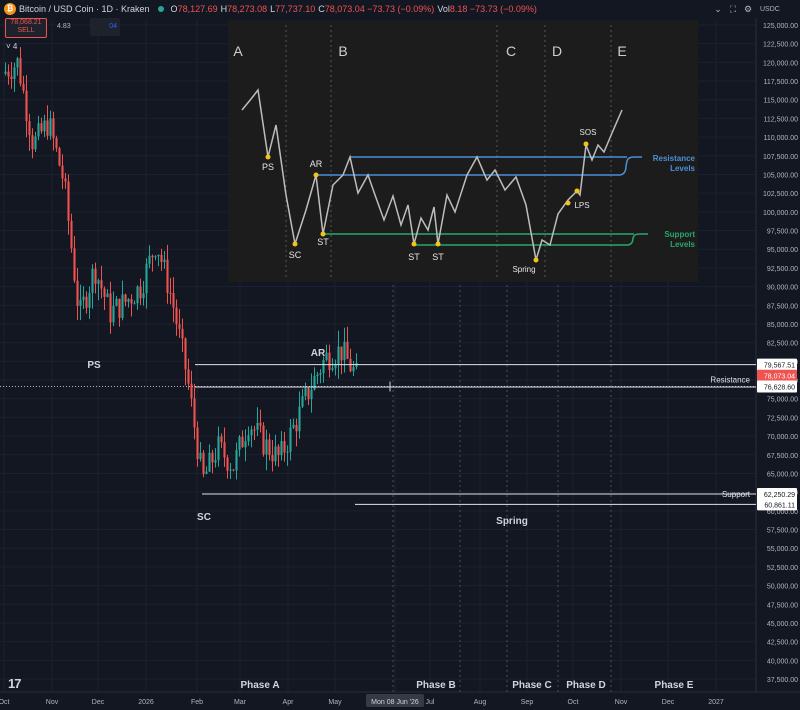 Image resolution: width=800 pixels, height=710 pixels. I want to click on price-tick-label: 72,500.00, so click(782, 418).